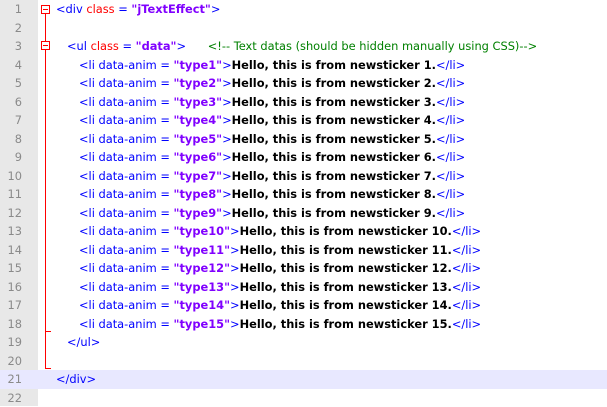 This screenshot has height=407, width=607. What do you see at coordinates (303, 9) in the screenshot?
I see `code-line: 1<div class = "jTextEffect">` at bounding box center [303, 9].